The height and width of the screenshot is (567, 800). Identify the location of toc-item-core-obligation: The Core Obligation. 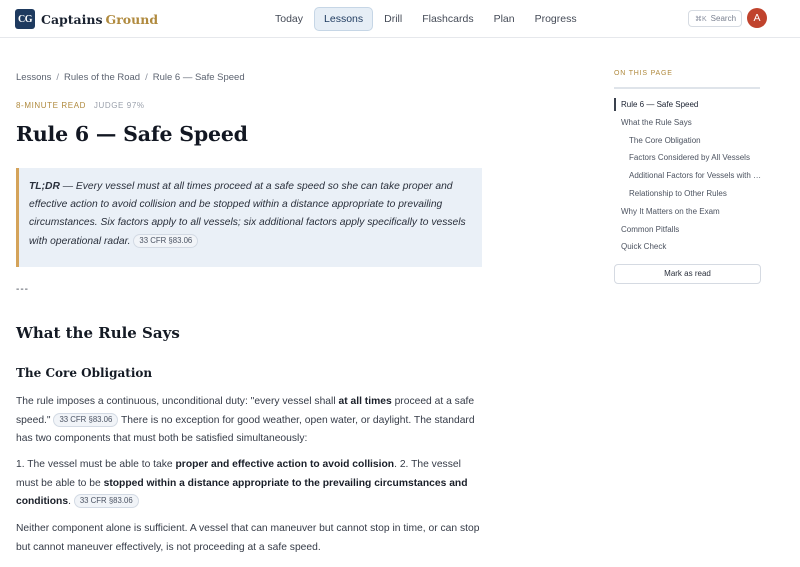
(688, 143).